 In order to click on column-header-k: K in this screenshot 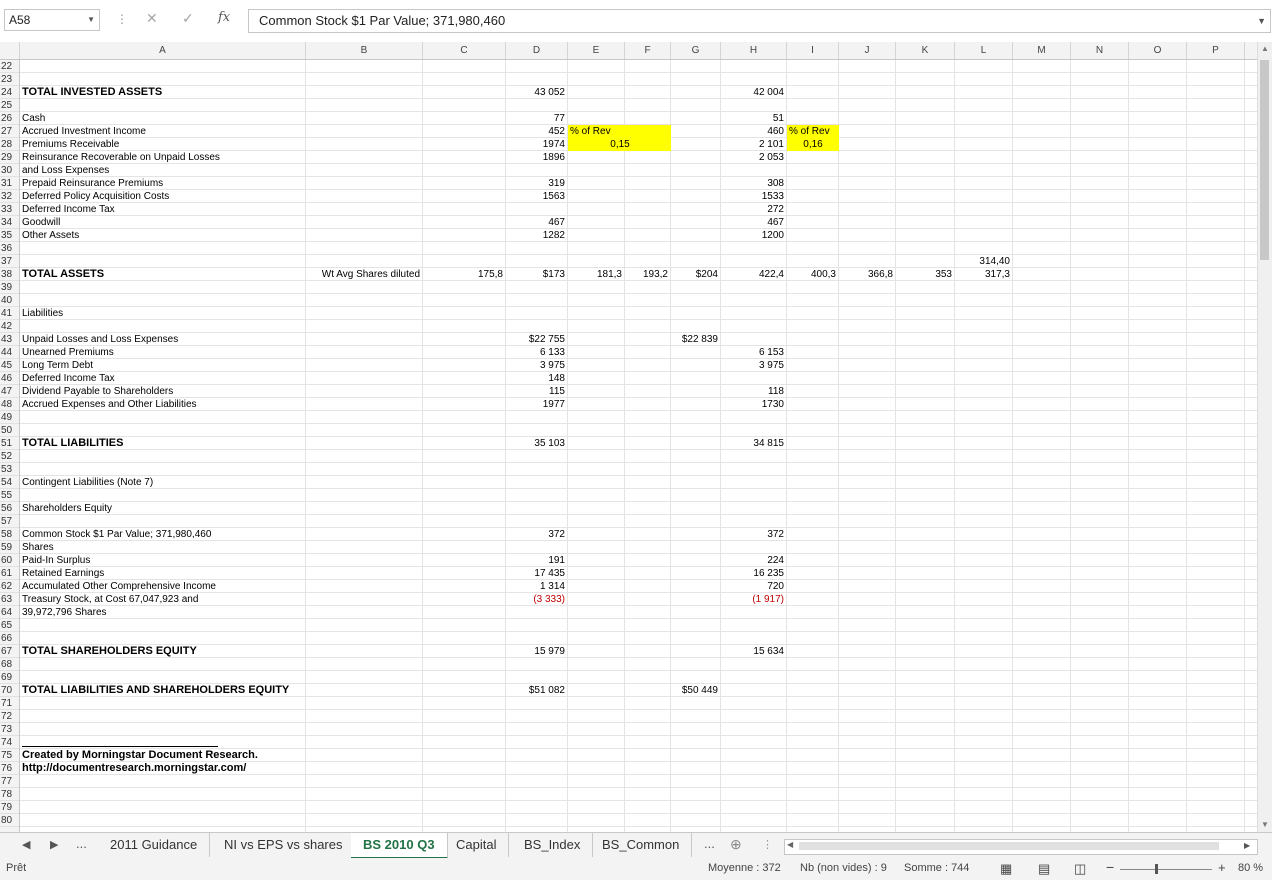, I will do `click(925, 50)`.